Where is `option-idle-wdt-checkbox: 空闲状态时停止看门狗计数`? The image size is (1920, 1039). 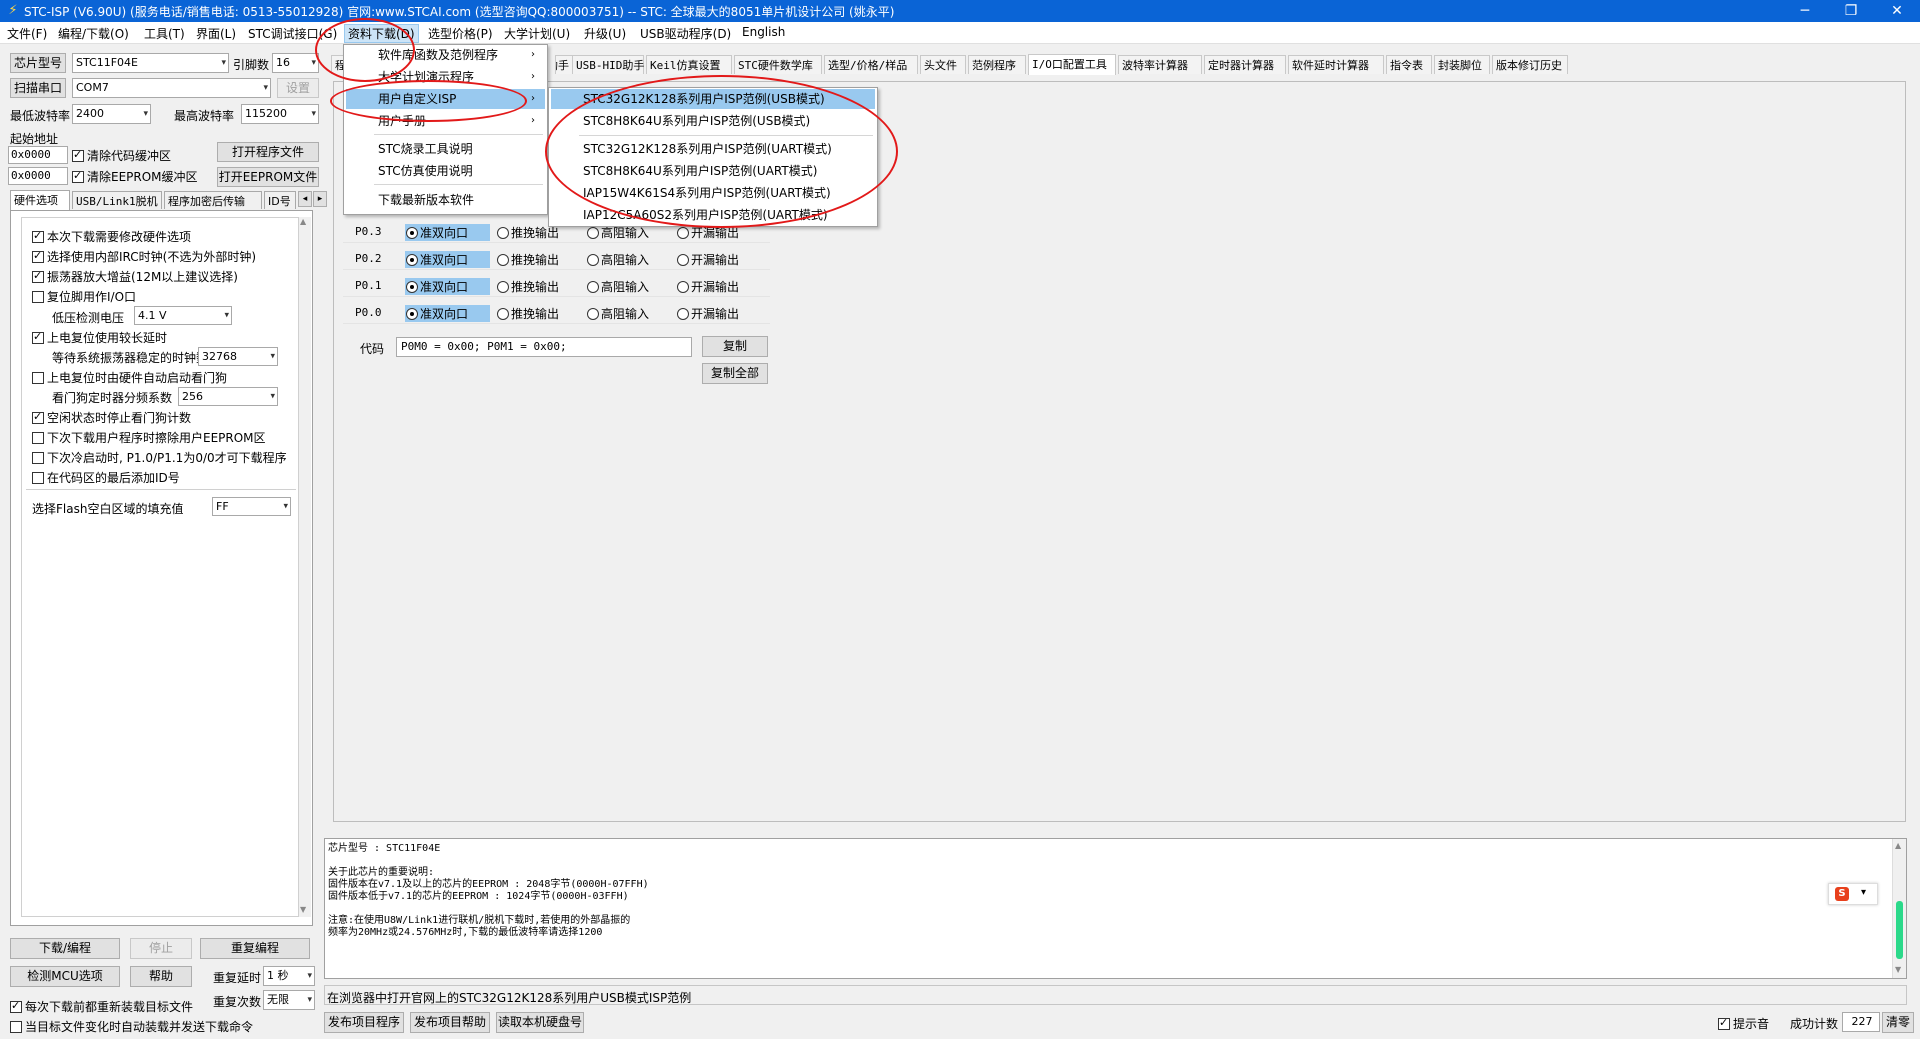
option-idle-wdt-checkbox: 空闲状态时停止看门狗计数 is located at coordinates (111, 417).